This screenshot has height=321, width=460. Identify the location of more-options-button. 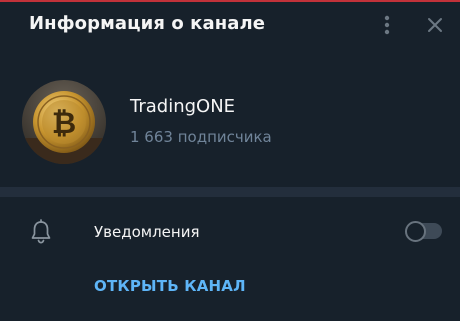
(387, 25).